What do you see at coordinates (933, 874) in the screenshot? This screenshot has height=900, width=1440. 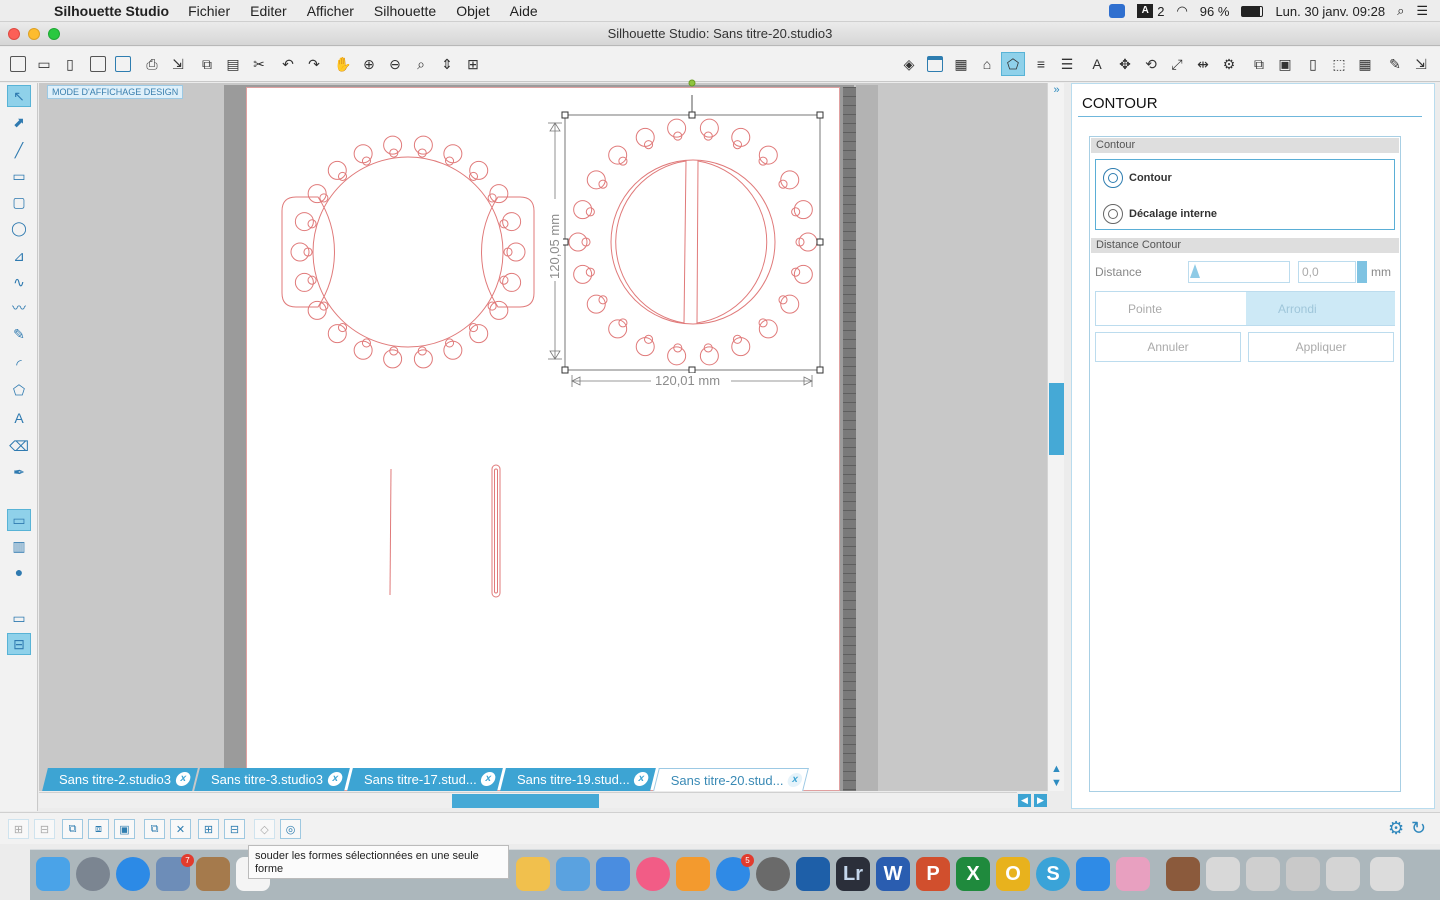 I see `powerpoint-icon: P` at bounding box center [933, 874].